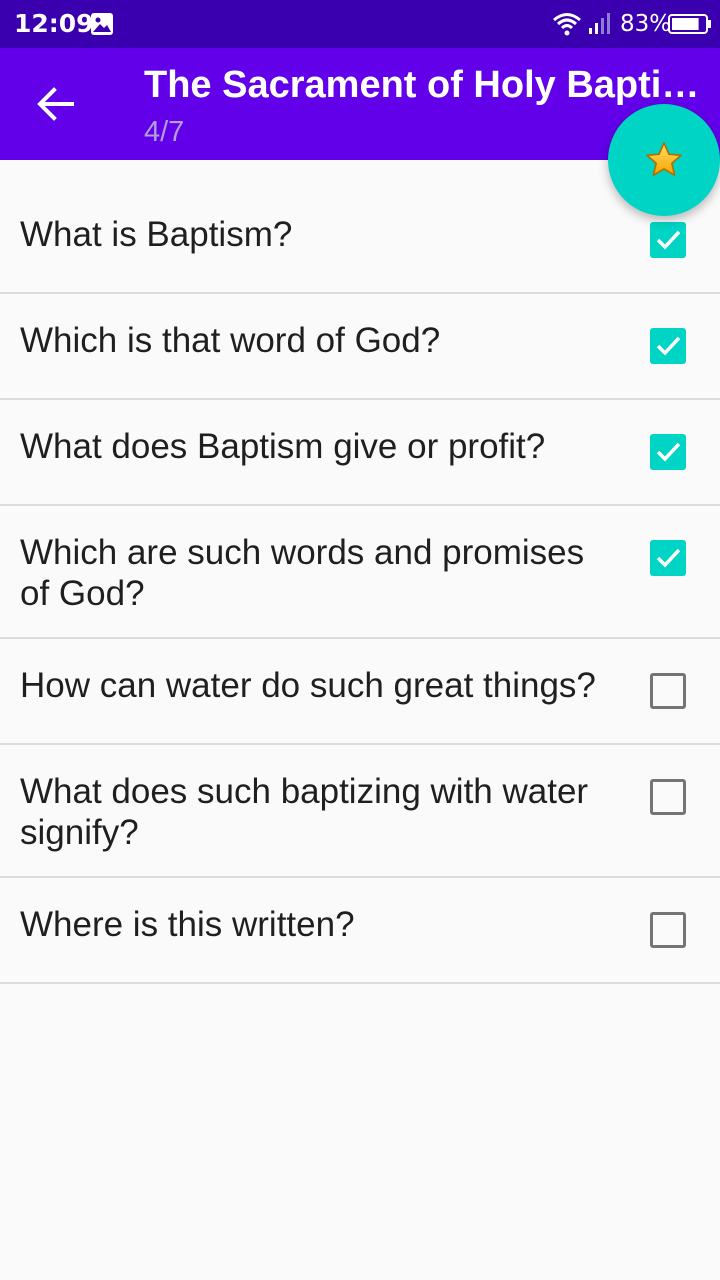  I want to click on battery-percent: 83%, so click(646, 24).